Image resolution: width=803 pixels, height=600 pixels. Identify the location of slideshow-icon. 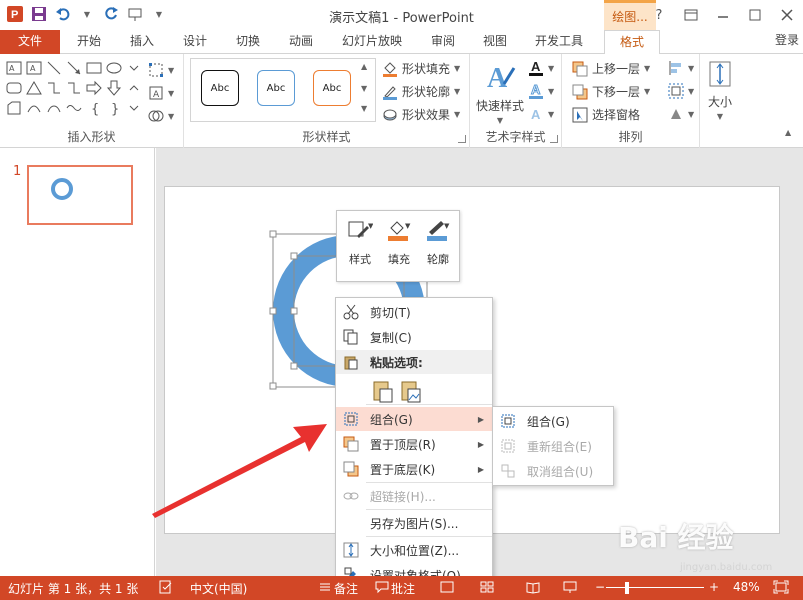
(570, 588).